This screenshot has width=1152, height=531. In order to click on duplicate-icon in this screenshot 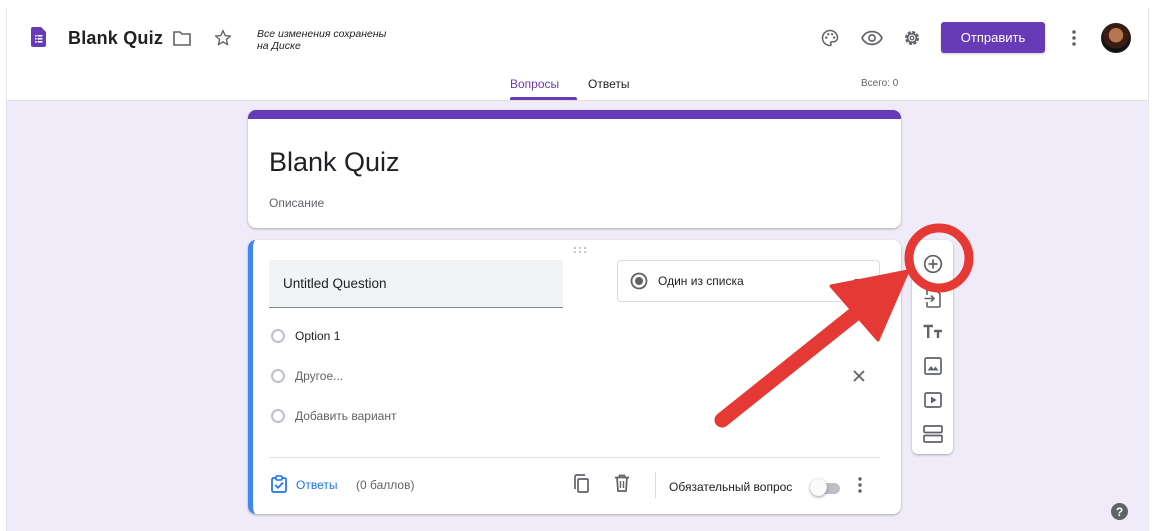, I will do `click(581, 484)`.